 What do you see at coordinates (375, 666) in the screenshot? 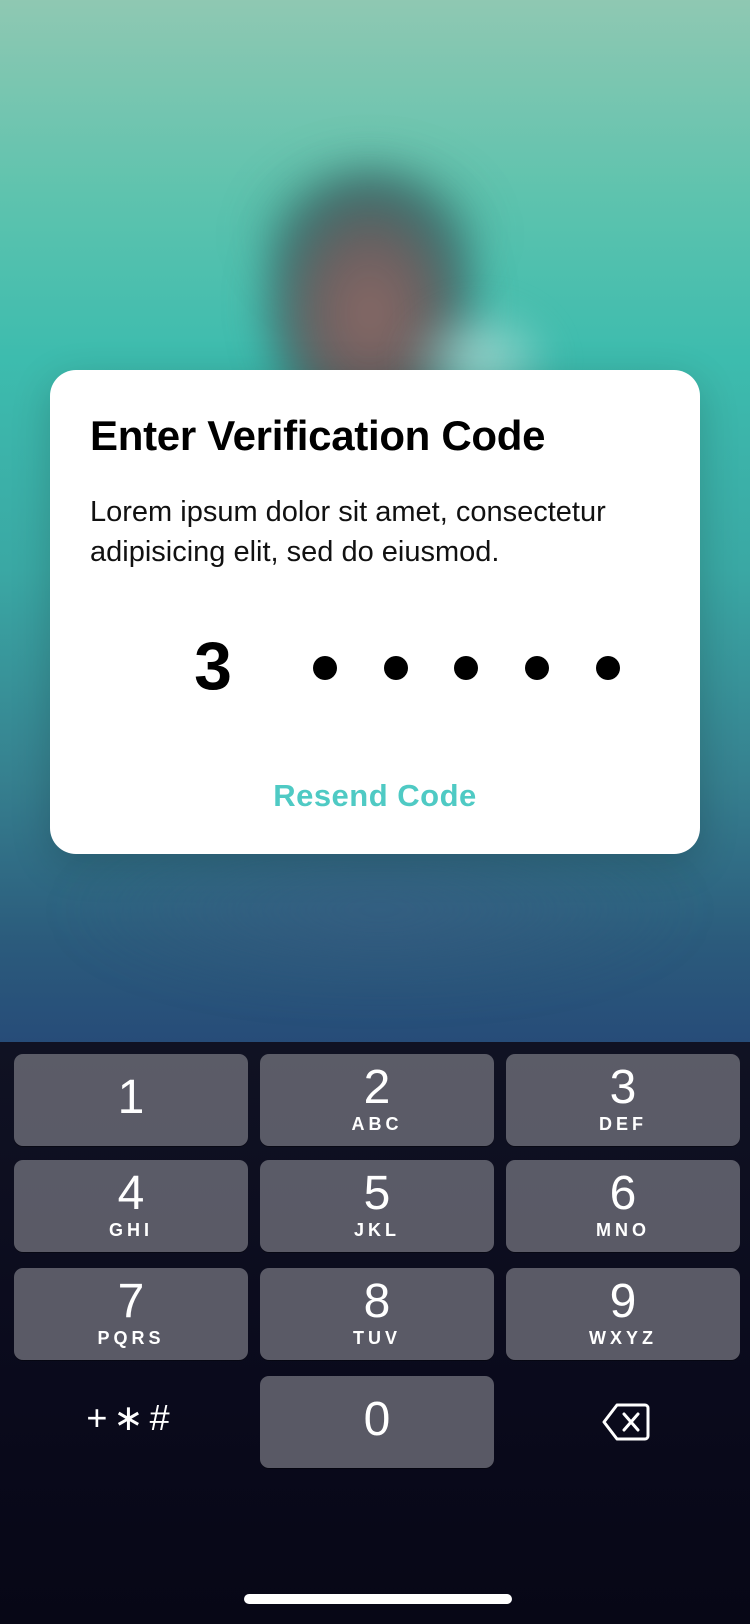
I see `code-input: 3` at bounding box center [375, 666].